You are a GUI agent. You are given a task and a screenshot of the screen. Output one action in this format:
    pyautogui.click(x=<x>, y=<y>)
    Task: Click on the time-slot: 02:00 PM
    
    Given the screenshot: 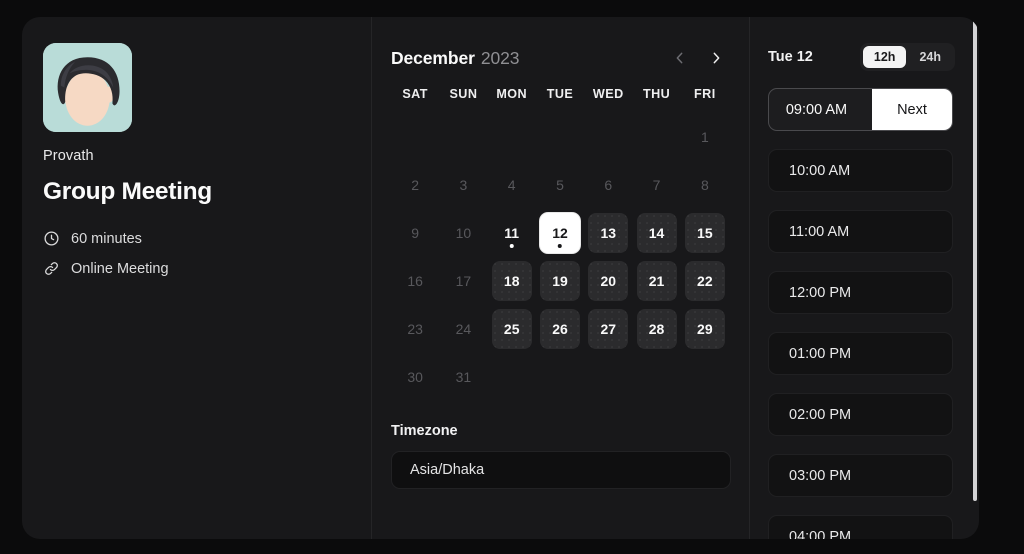 What is the action you would take?
    pyautogui.click(x=860, y=414)
    